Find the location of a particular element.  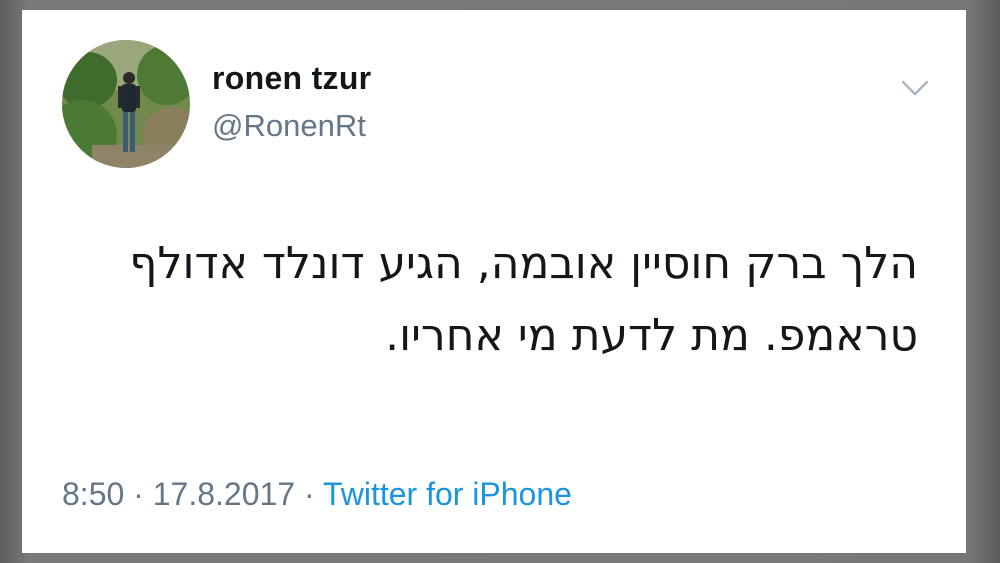

avatar is located at coordinates (126, 104).